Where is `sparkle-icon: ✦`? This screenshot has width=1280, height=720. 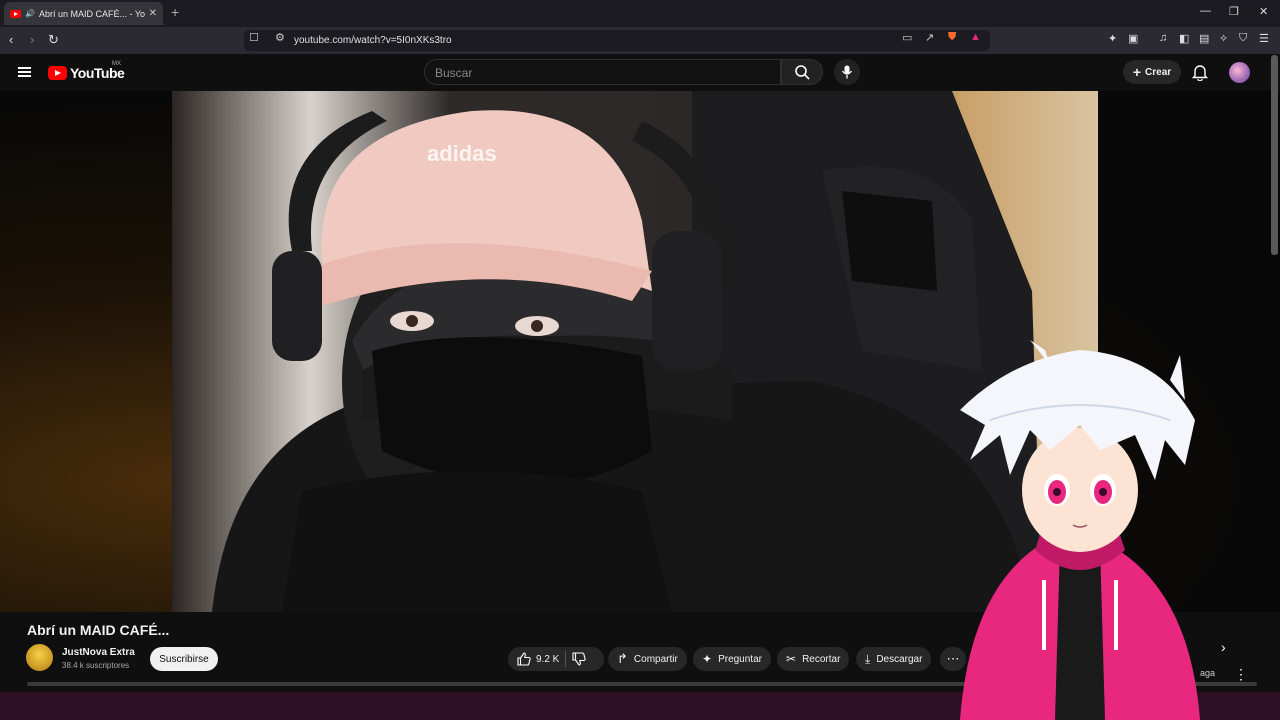 sparkle-icon: ✦ is located at coordinates (707, 659).